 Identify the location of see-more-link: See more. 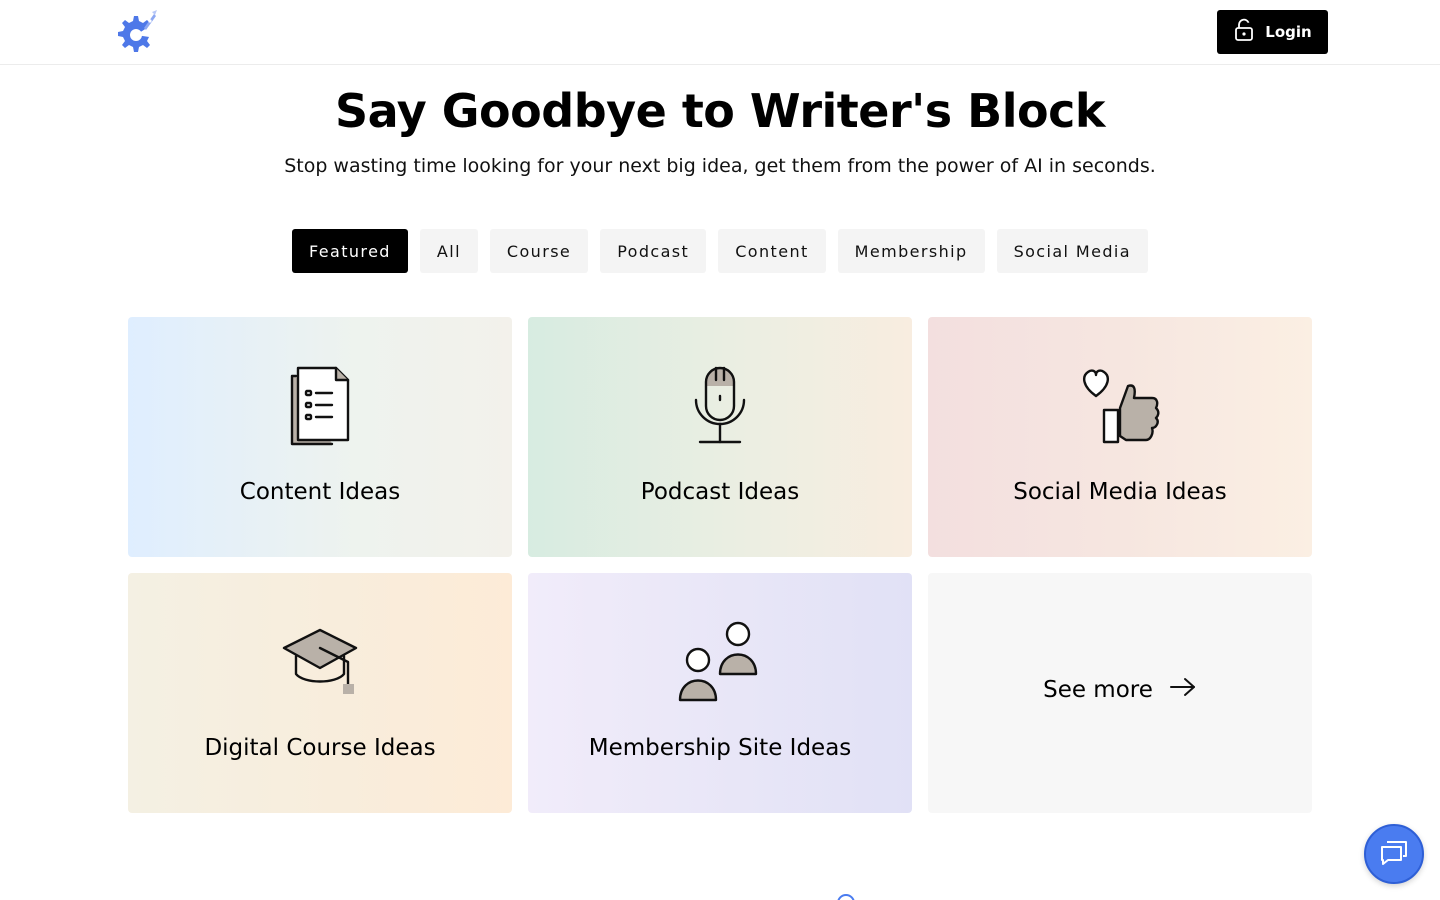
(1120, 690).